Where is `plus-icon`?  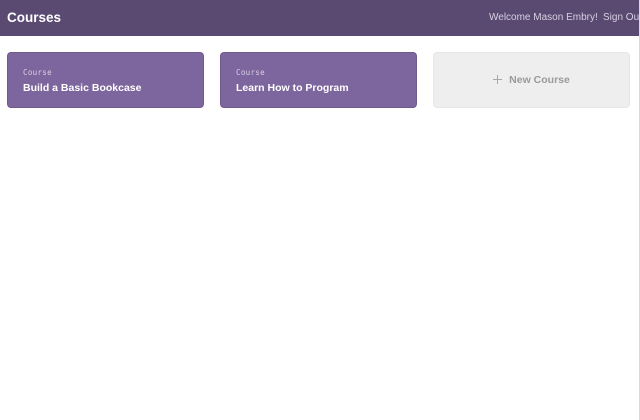
plus-icon is located at coordinates (498, 80).